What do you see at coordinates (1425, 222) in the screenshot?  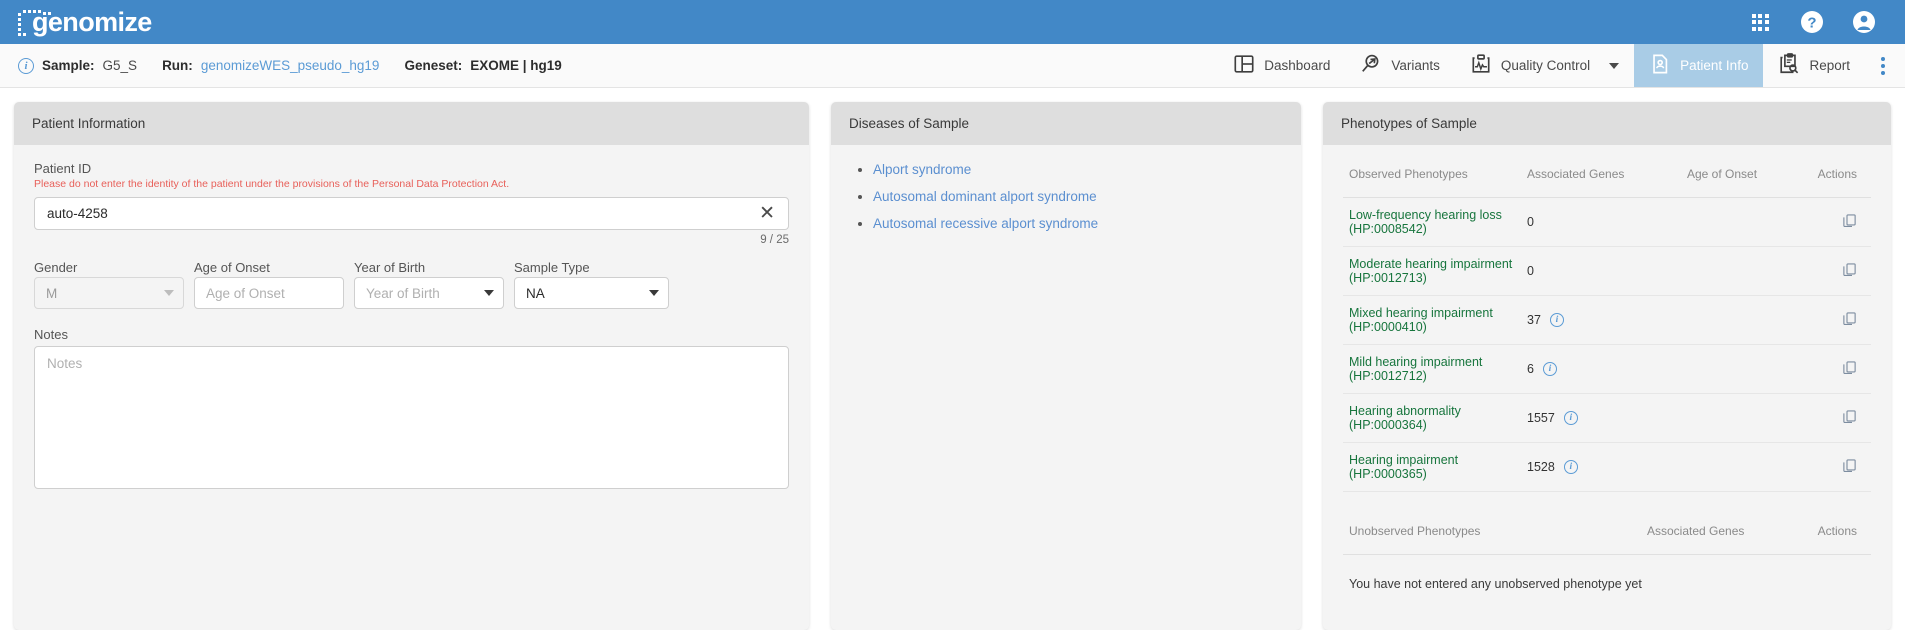 I see `phenotype-link: Low-frequency hearing loss (HP:0008542)` at bounding box center [1425, 222].